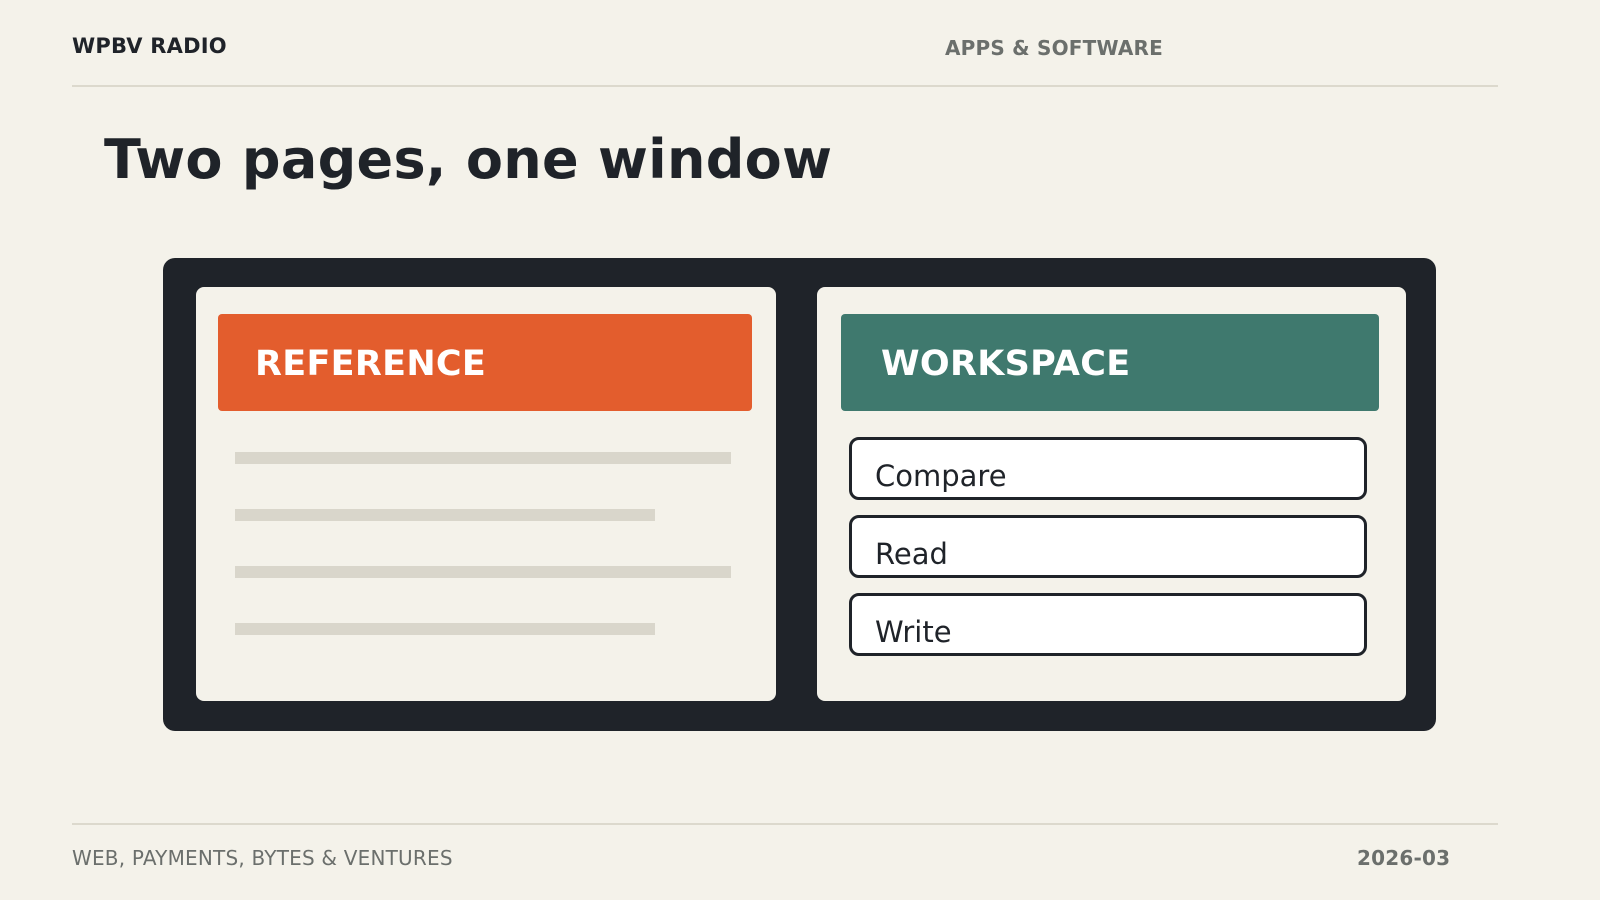 This screenshot has height=900, width=1600. Describe the element at coordinates (1006, 364) in the screenshot. I see `workspace-pane-label: WORKSPACE` at that location.